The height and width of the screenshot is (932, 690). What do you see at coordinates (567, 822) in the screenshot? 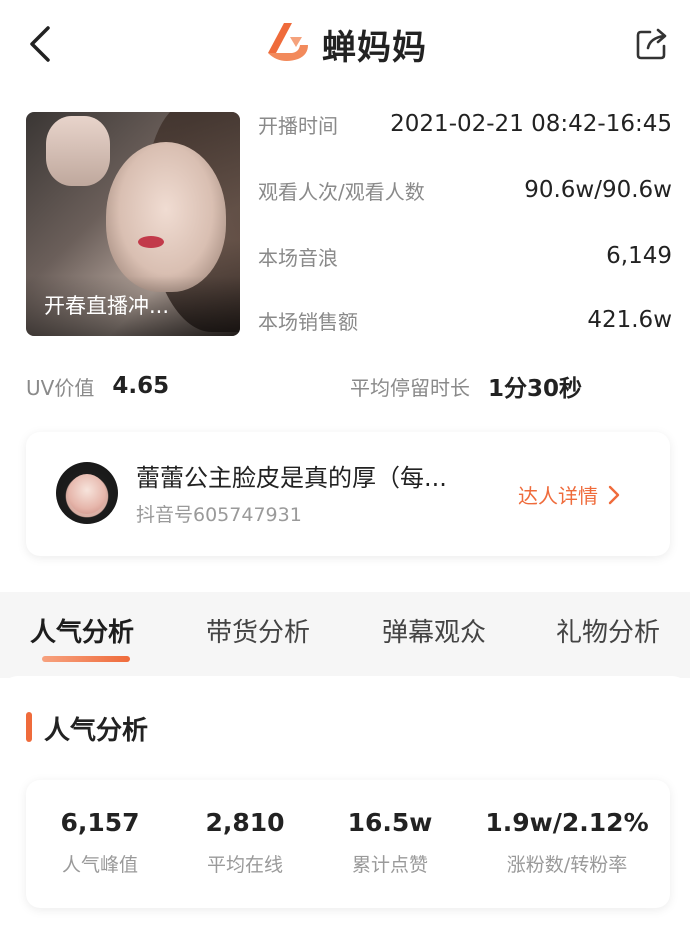
I see `stat-value: 1.9w/2.12%` at bounding box center [567, 822].